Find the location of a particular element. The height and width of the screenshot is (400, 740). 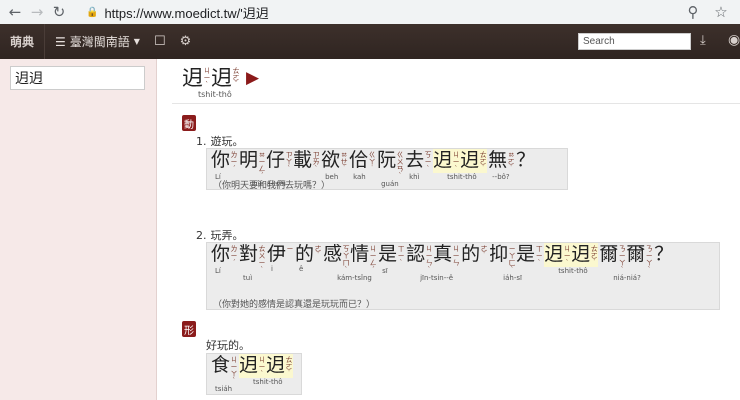

word-chars: 欲ㆅㄝ˙ is located at coordinates (334, 161).